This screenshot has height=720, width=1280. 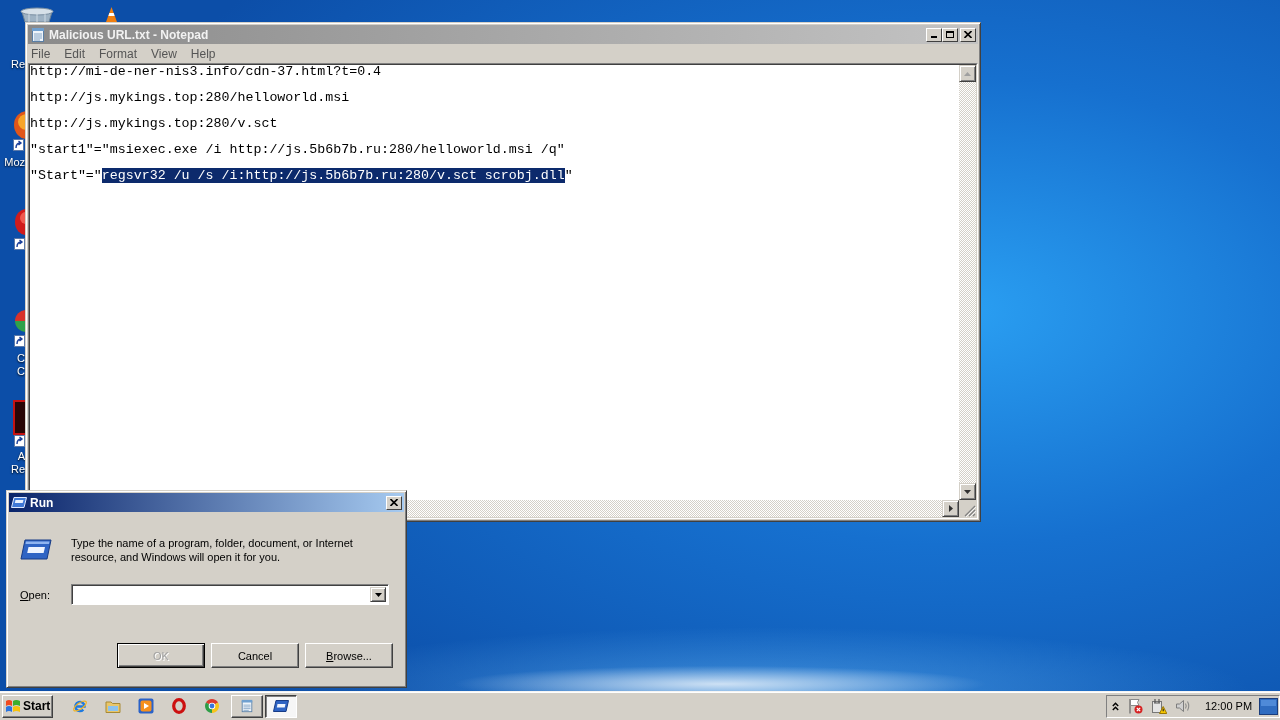 What do you see at coordinates (206, 72) in the screenshot?
I see `text-line: http://mi-de-ner-nis3.info/cdn-37.html?t=0.4` at bounding box center [206, 72].